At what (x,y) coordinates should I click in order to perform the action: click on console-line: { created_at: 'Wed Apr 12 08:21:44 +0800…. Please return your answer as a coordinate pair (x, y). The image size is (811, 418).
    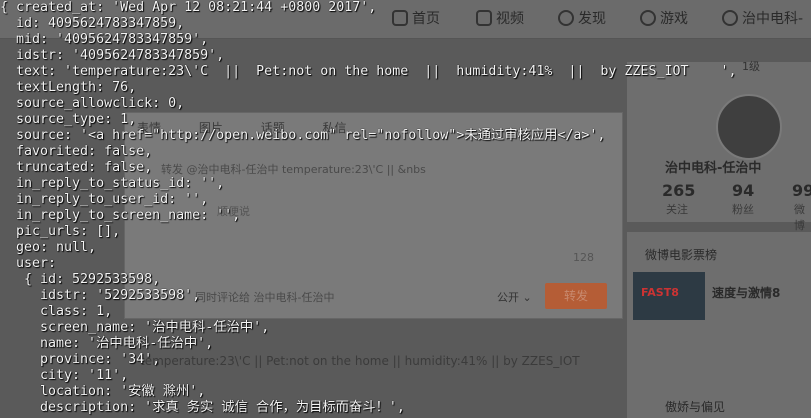
    Looking at the image, I should click on (188, 7).